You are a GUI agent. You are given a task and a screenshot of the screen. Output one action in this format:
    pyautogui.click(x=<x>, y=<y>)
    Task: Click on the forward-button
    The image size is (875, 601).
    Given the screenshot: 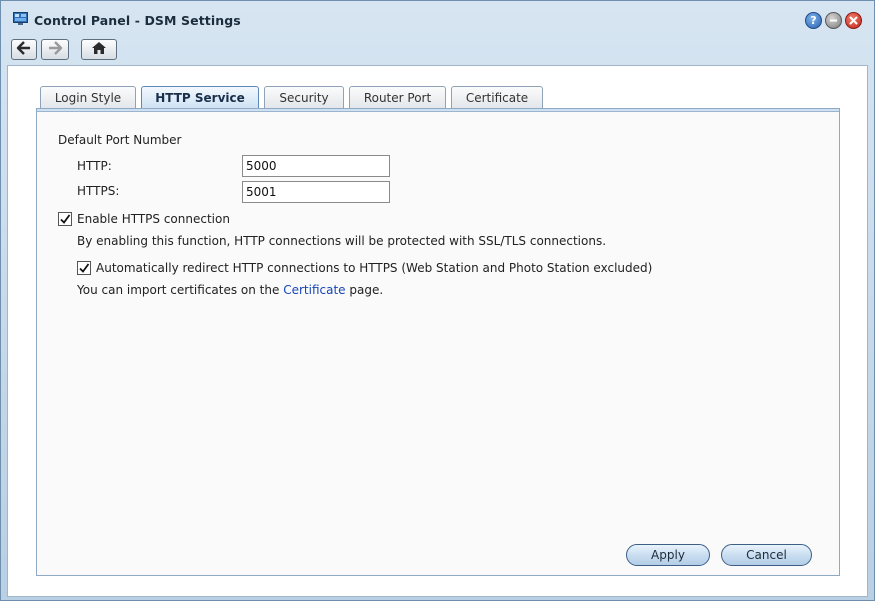 What is the action you would take?
    pyautogui.click(x=55, y=49)
    